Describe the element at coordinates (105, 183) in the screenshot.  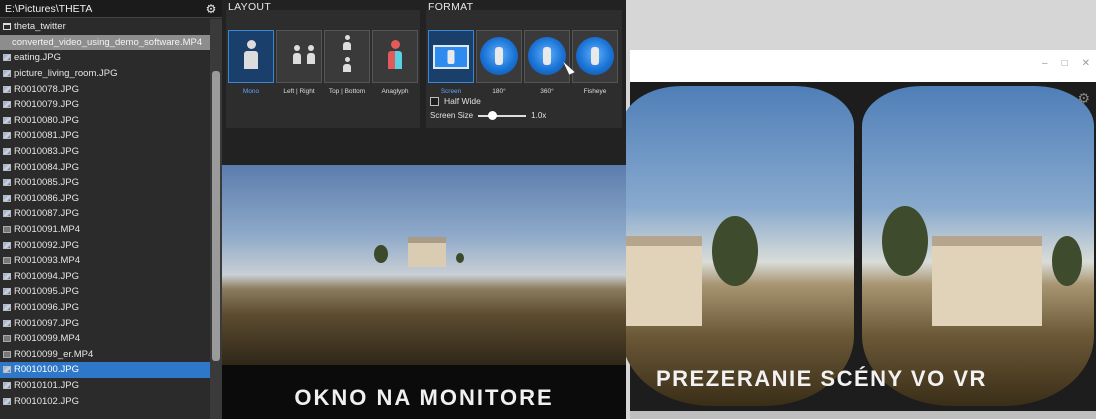
I see `file-list-item: R0010085.JPG` at that location.